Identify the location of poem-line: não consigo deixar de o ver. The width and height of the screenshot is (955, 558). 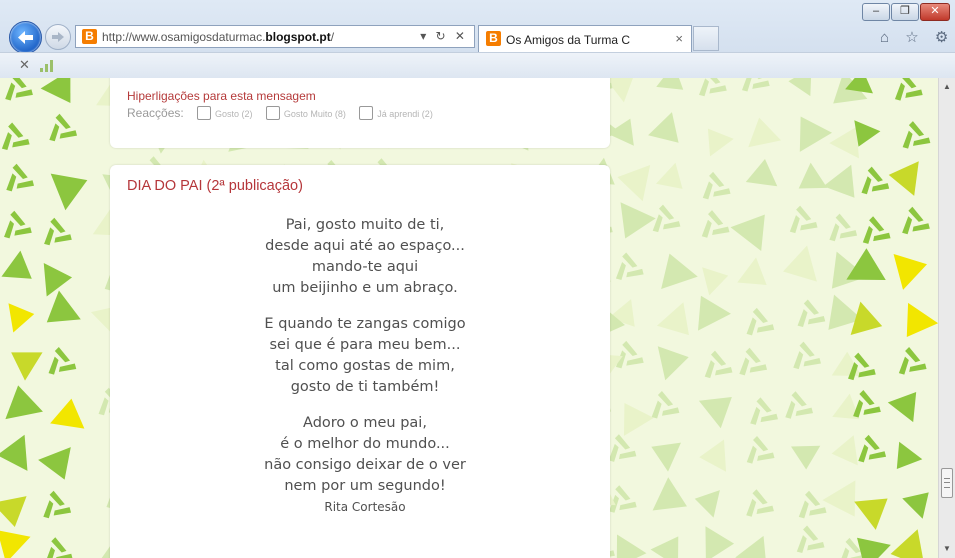
(365, 465).